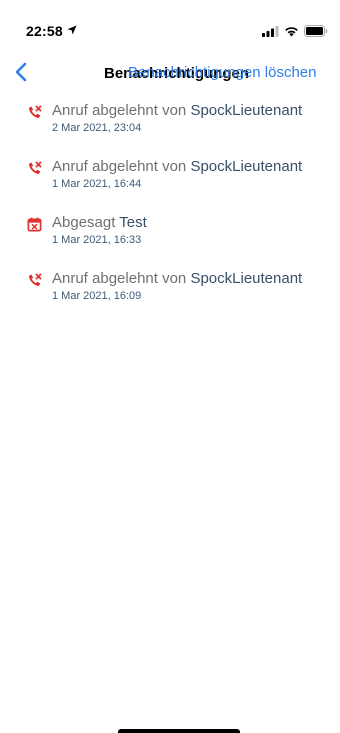  Describe the element at coordinates (170, 236) in the screenshot. I see `notification-item: Abgesagt Test 1 Mar 2021, 16:33` at that location.